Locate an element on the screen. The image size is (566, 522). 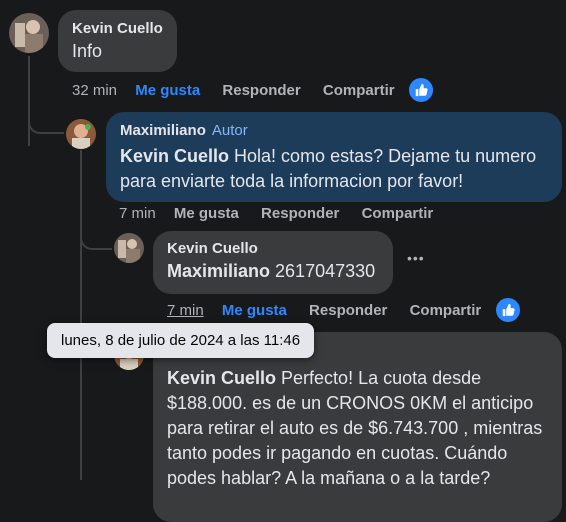
comment-bubble-3: Kevin Cuello Maximiliano 2617047330 is located at coordinates (273, 262).